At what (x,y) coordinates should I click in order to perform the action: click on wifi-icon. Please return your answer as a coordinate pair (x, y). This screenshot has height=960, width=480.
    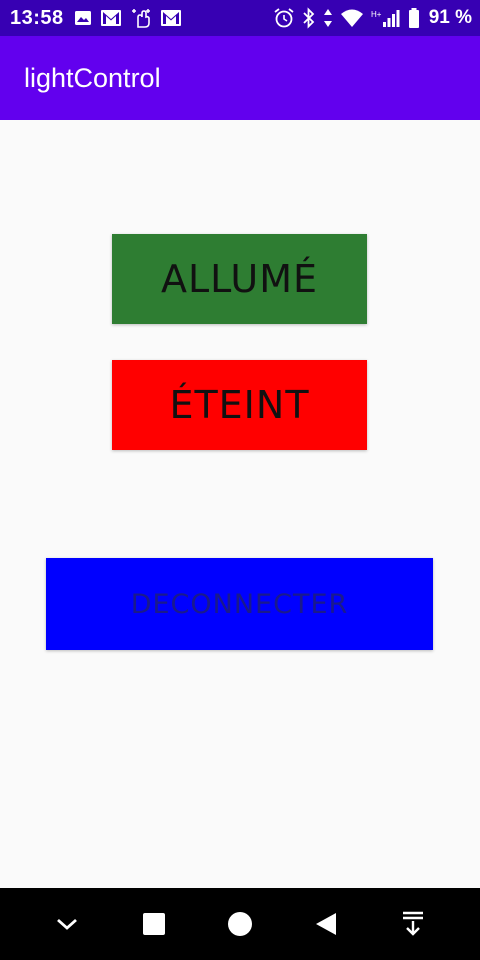
    Looking at the image, I should click on (352, 18).